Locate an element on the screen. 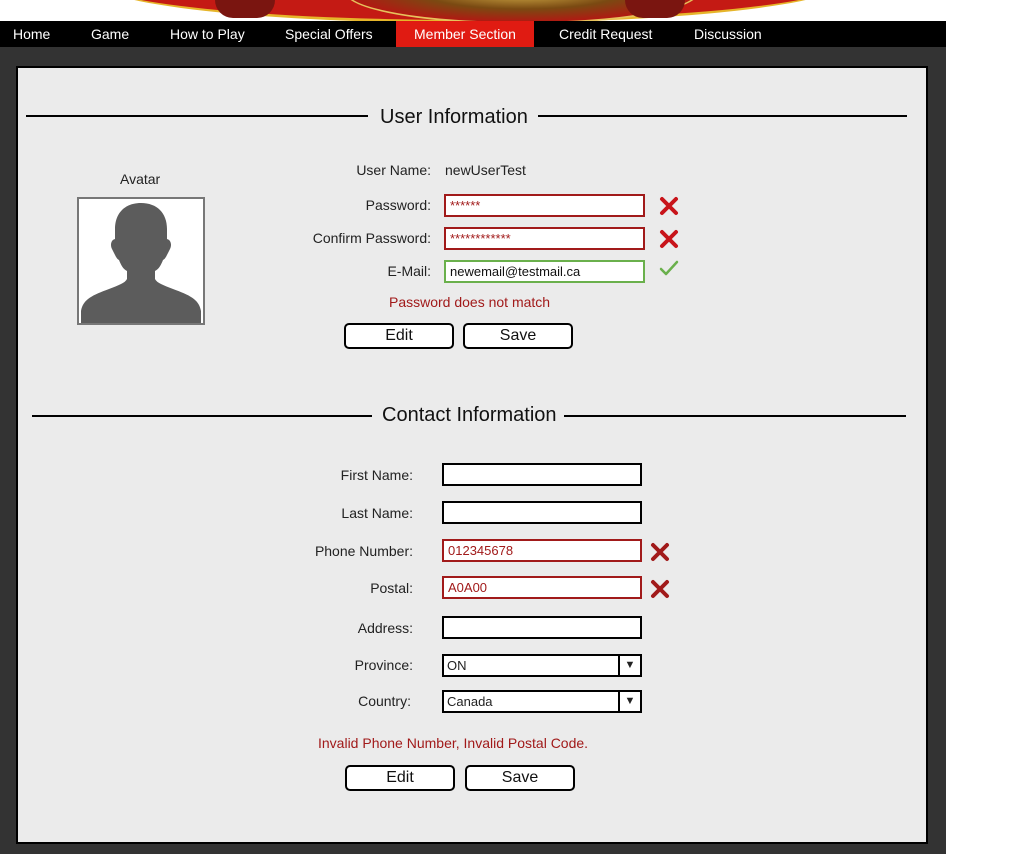  avatar-image is located at coordinates (141, 261).